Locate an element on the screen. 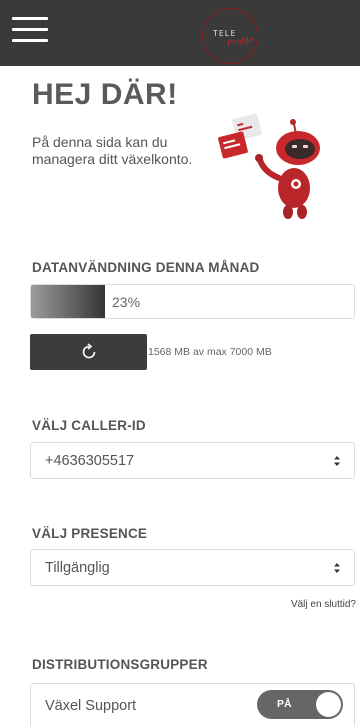 The width and height of the screenshot is (360, 726). presence-title: VÄLJ PRESENCE is located at coordinates (90, 533).